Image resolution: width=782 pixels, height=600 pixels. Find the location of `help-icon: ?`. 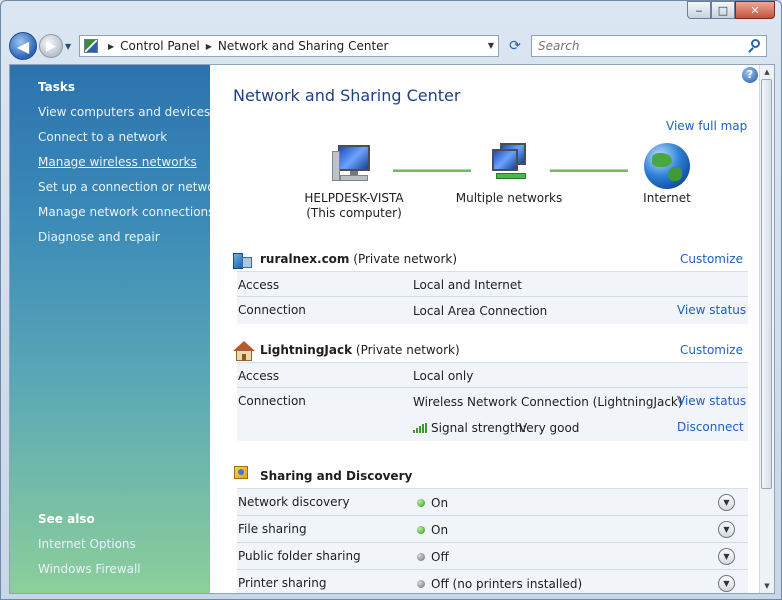

help-icon: ? is located at coordinates (750, 75).